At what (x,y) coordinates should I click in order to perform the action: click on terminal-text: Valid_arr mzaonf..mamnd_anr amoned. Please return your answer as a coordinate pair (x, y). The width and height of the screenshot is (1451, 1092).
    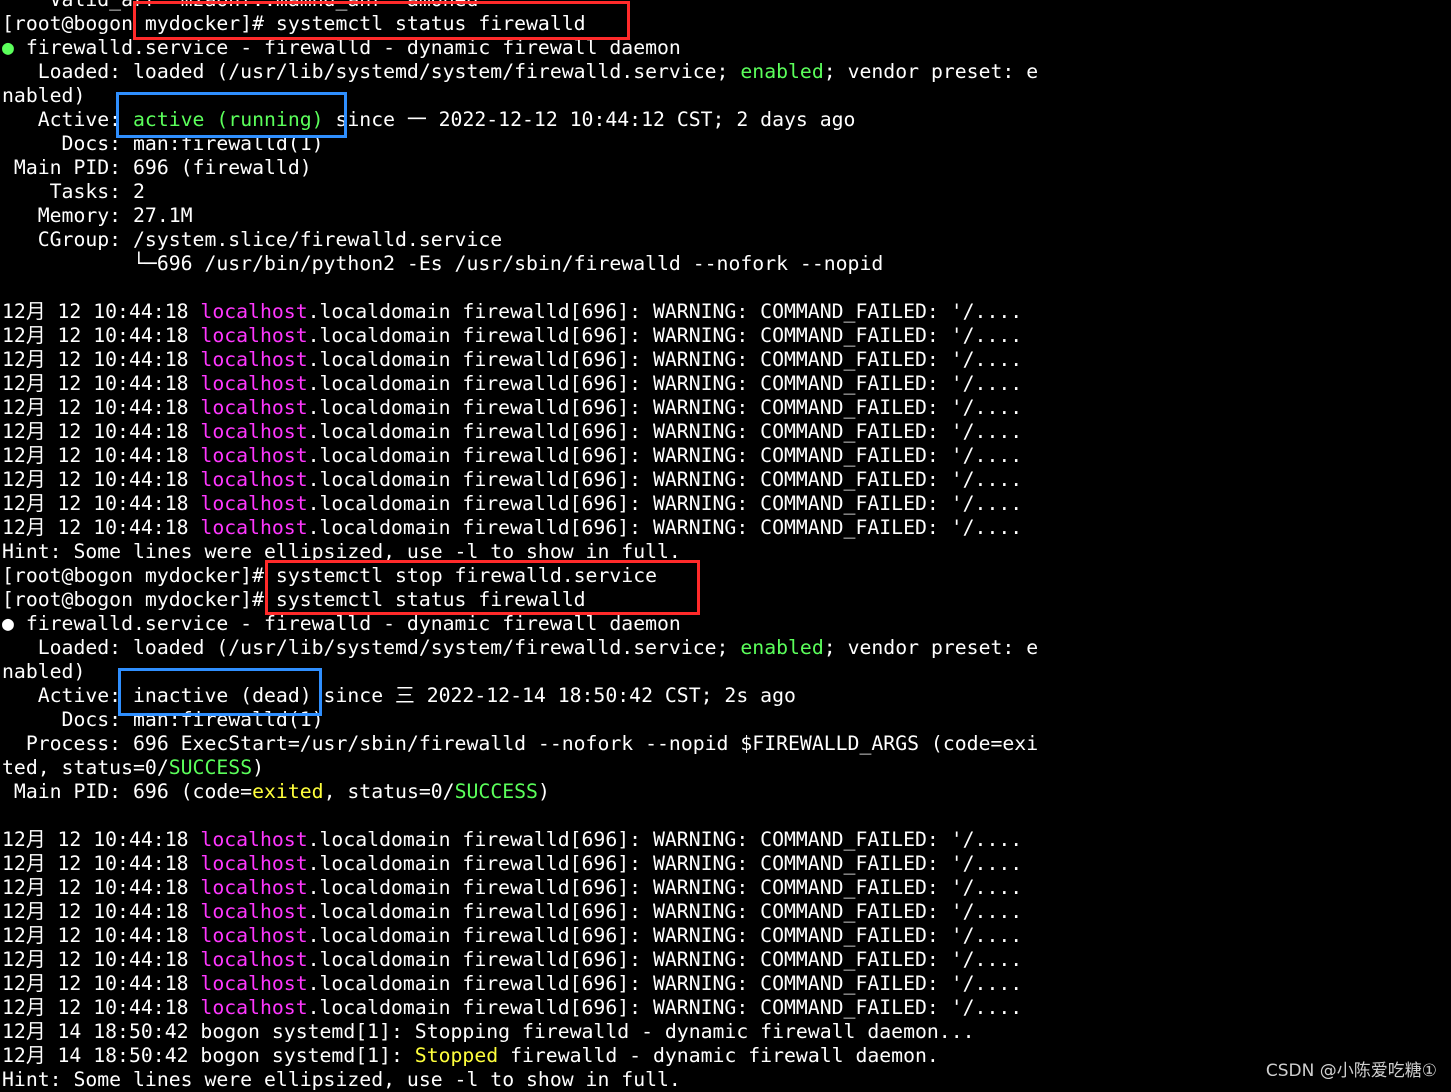
    Looking at the image, I should click on (240, 5).